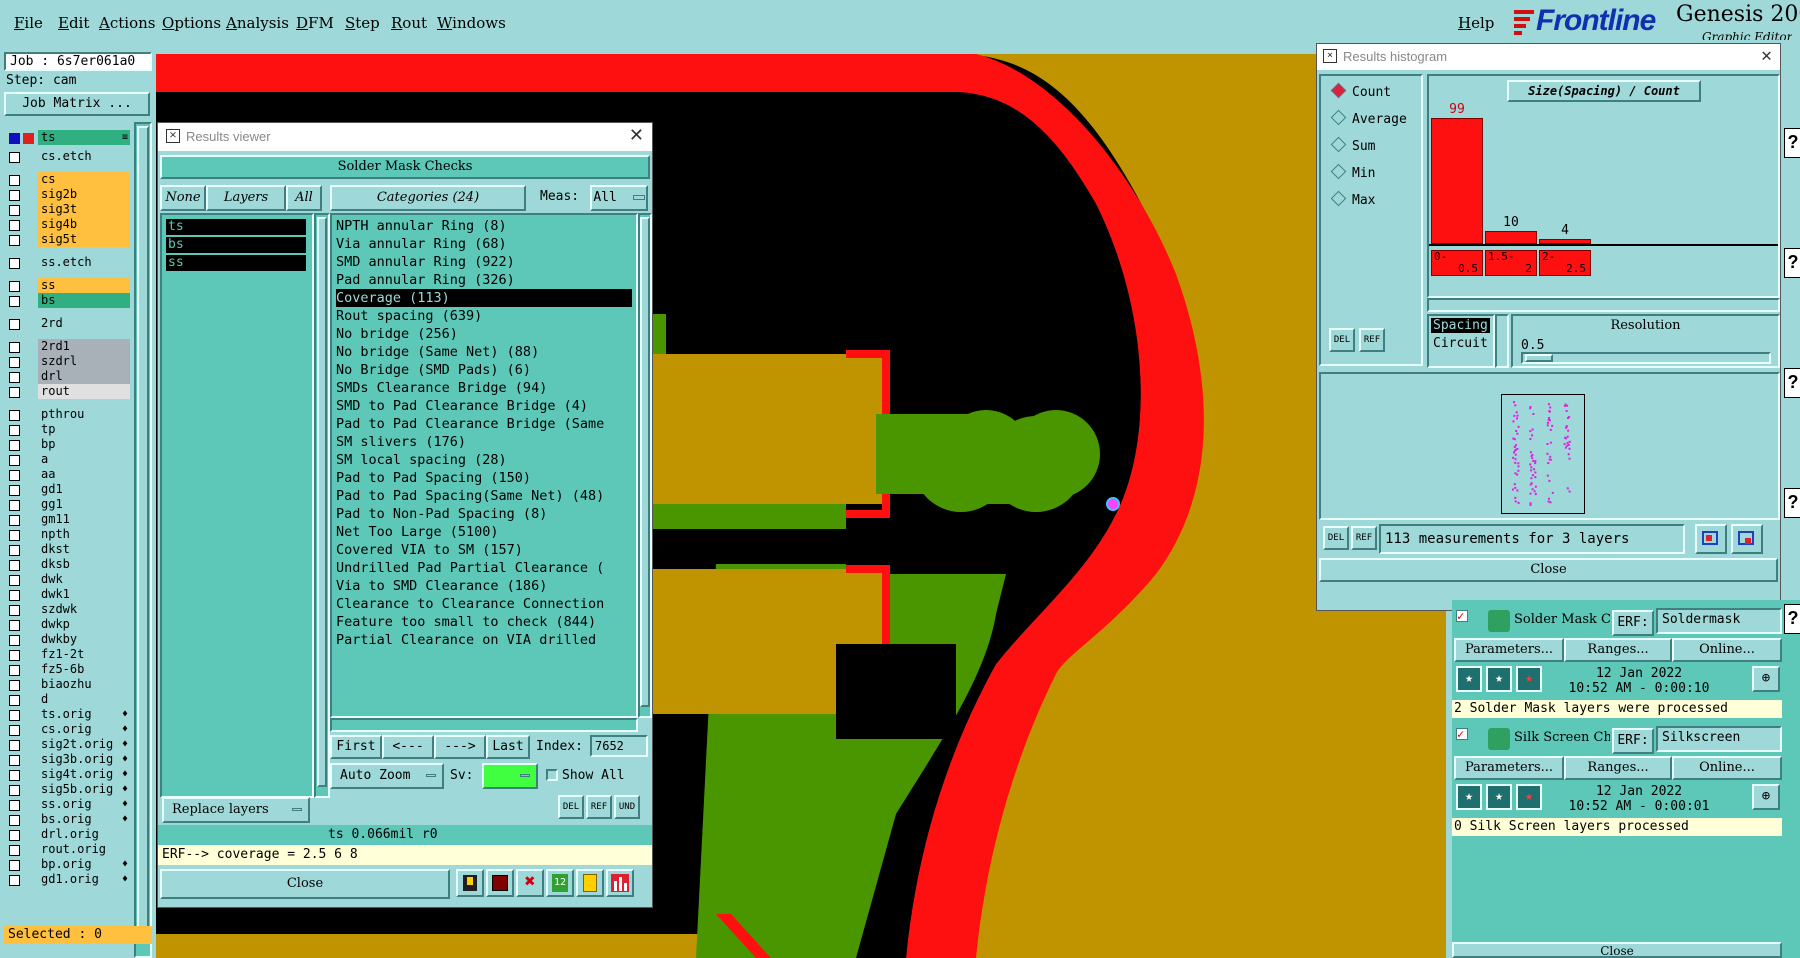 This screenshot has width=1800, height=958. I want to click on category-item: Rout spacing (639), so click(409, 316).